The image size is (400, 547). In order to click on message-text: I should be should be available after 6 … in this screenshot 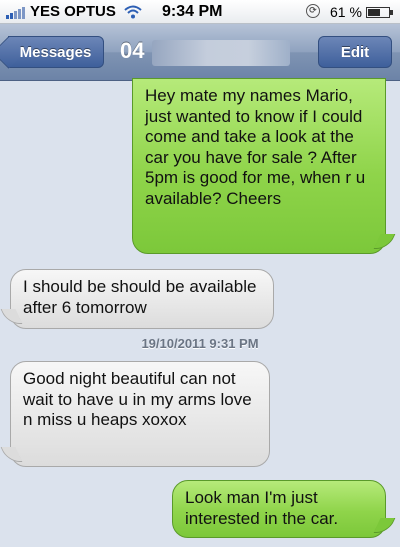, I will do `click(140, 297)`.